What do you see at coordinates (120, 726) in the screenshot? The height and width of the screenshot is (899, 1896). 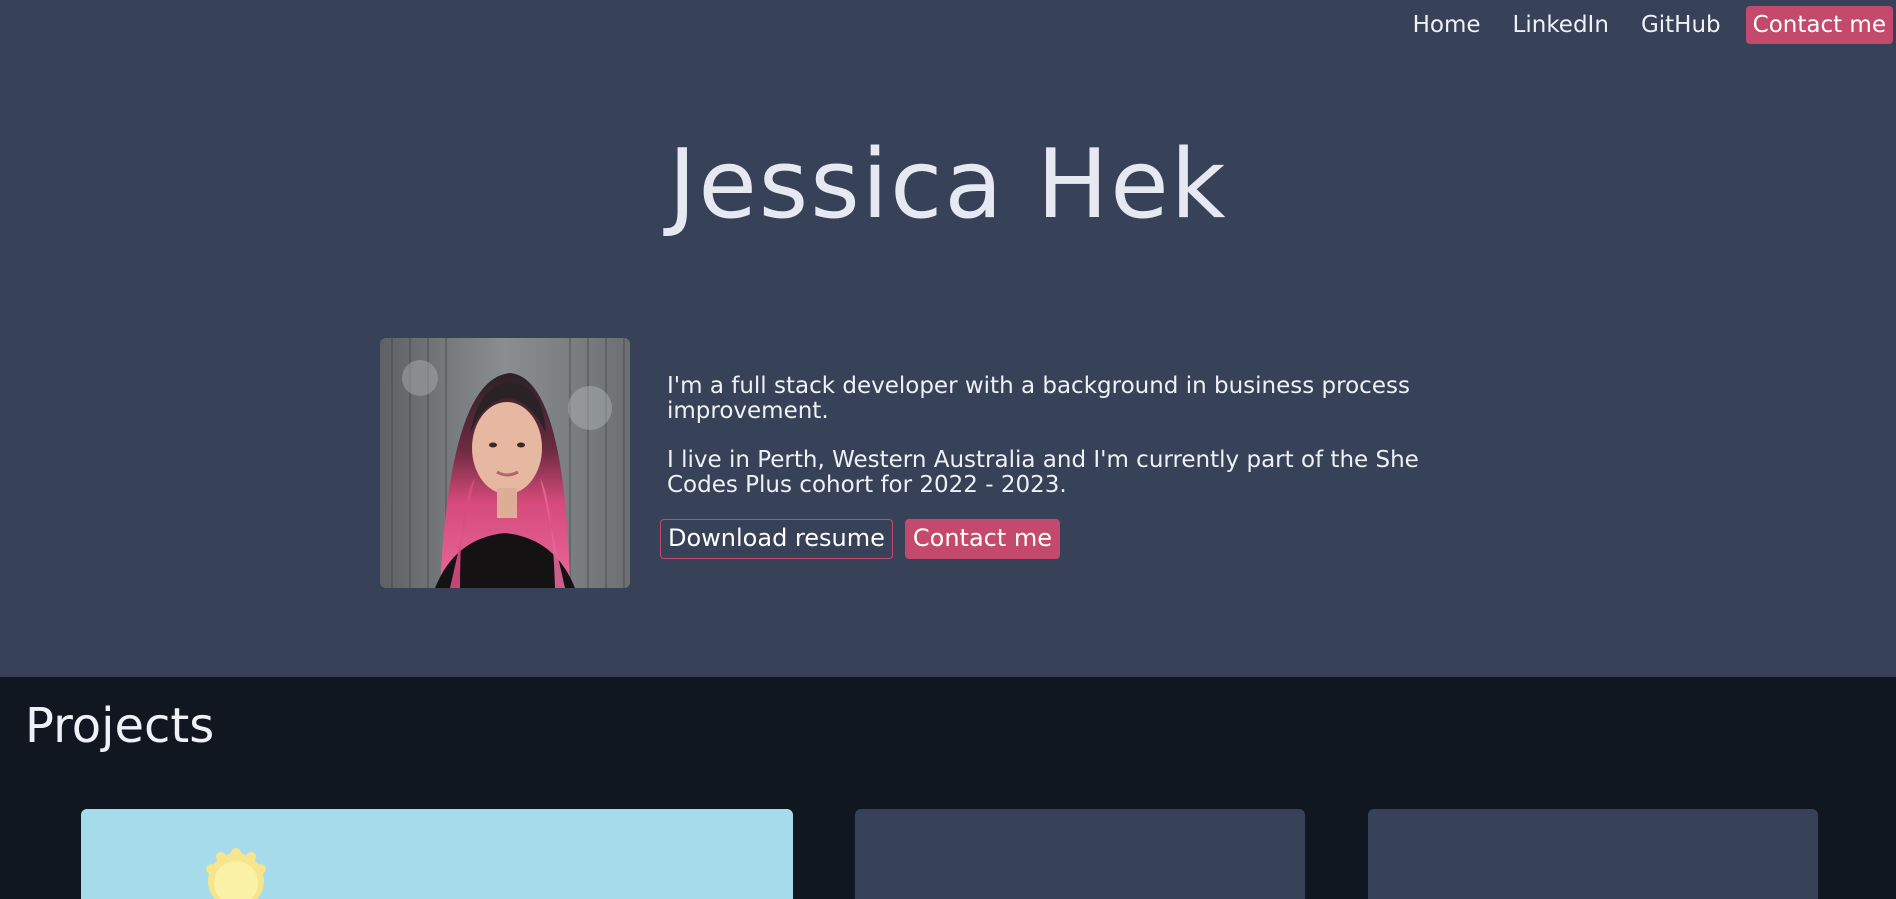 I see `projects-heading: Projects` at bounding box center [120, 726].